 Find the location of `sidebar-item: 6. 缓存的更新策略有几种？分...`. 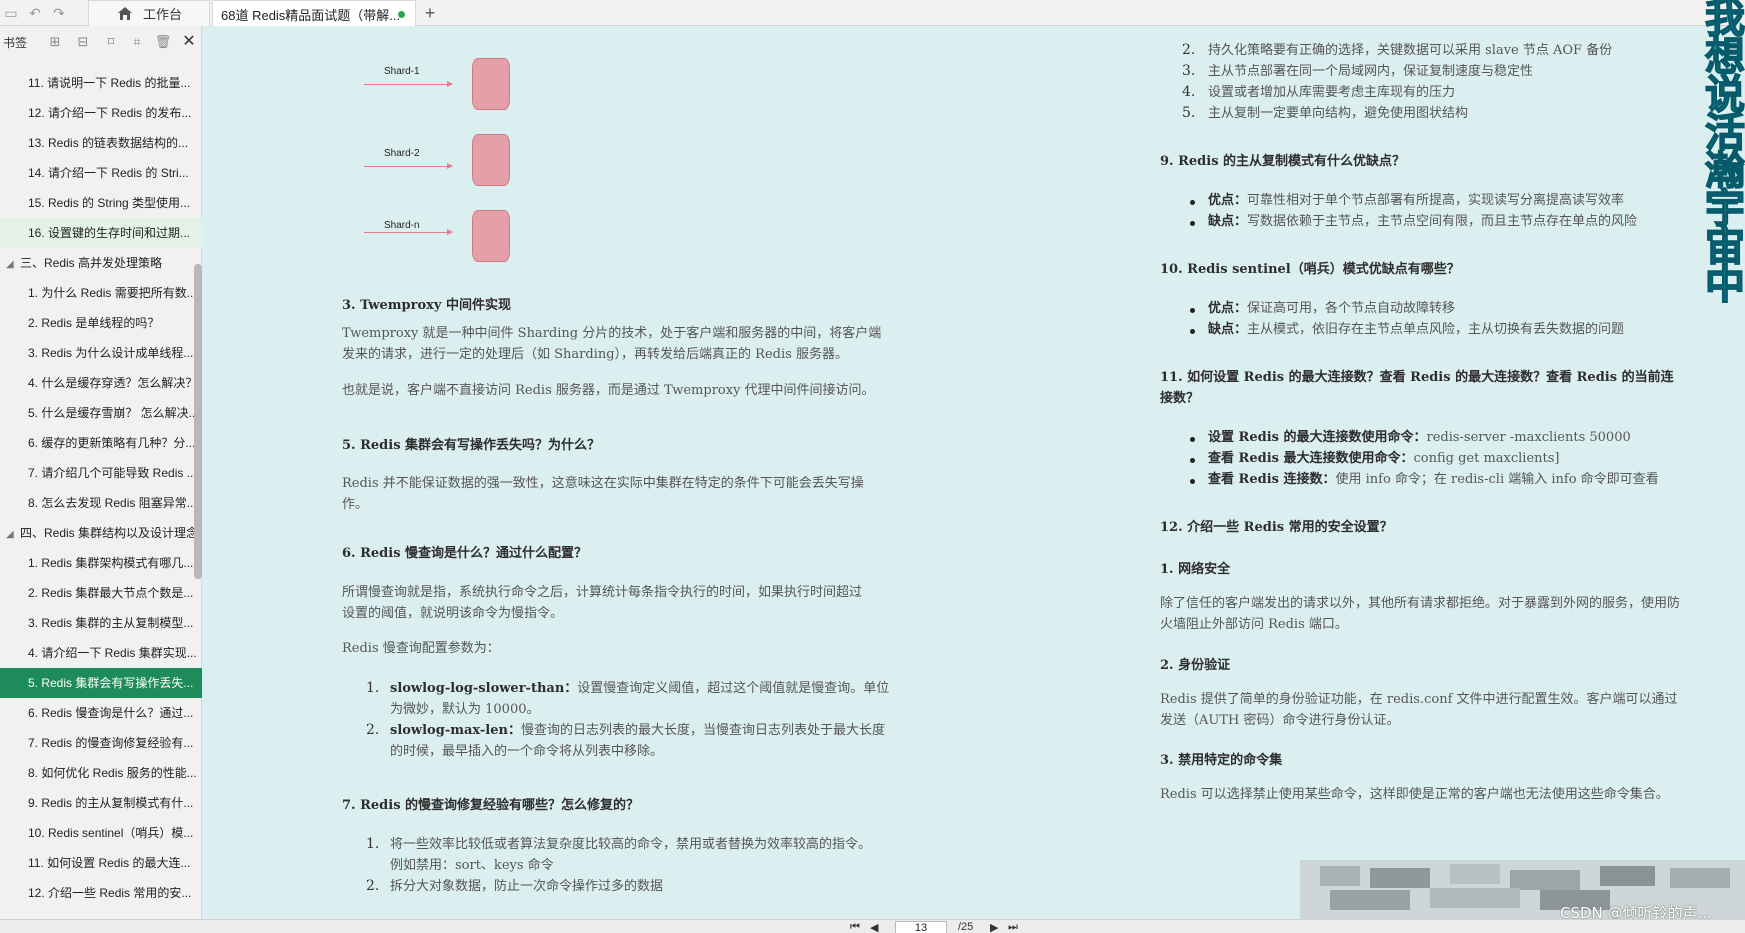

sidebar-item: 6. 缓存的更新策略有几种？分... is located at coordinates (100, 443).